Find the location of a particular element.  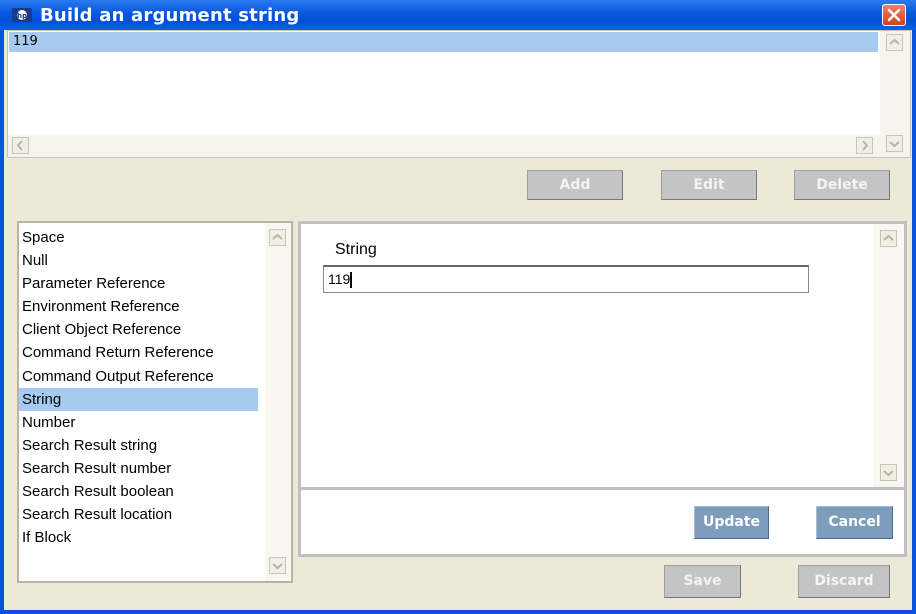

scroll-up-button is located at coordinates (894, 42).